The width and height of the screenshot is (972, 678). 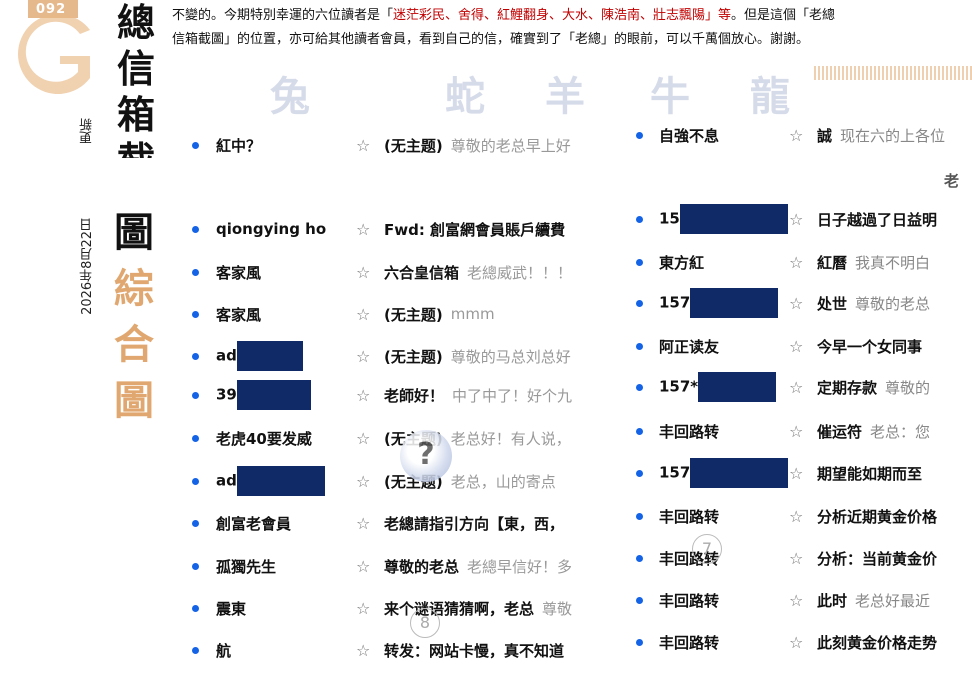 I want to click on redaction-block, so click(x=733, y=219).